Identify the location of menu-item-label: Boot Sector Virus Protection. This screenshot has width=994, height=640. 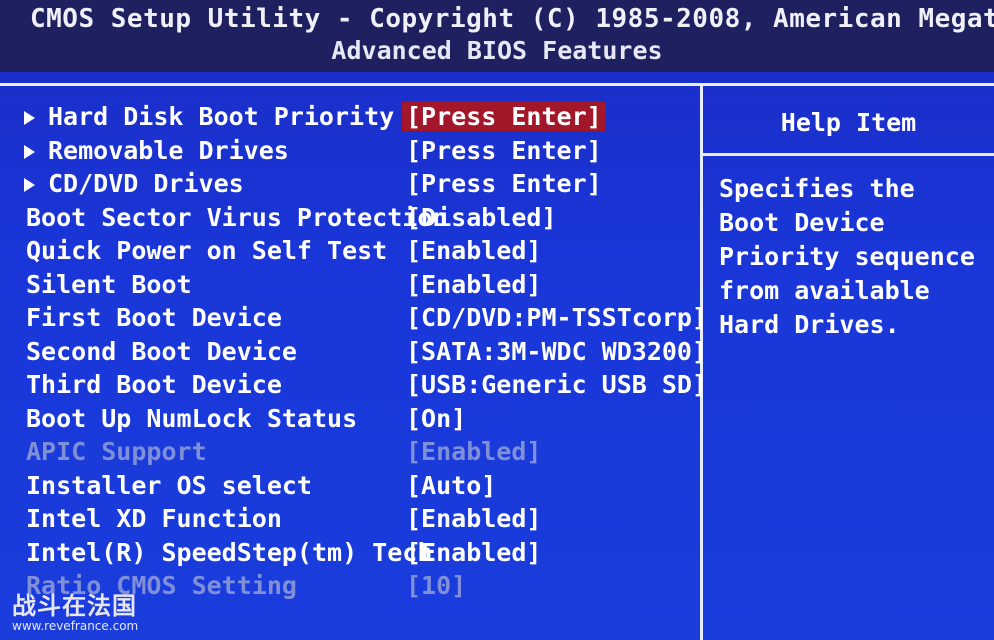
(237, 217).